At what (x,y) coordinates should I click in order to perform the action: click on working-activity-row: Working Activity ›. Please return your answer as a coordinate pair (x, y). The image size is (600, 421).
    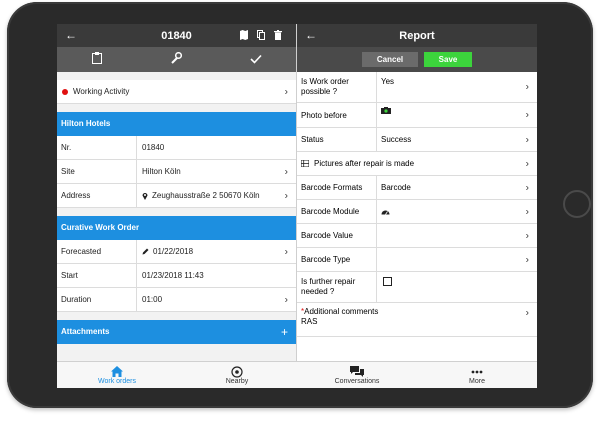
    Looking at the image, I should click on (176, 92).